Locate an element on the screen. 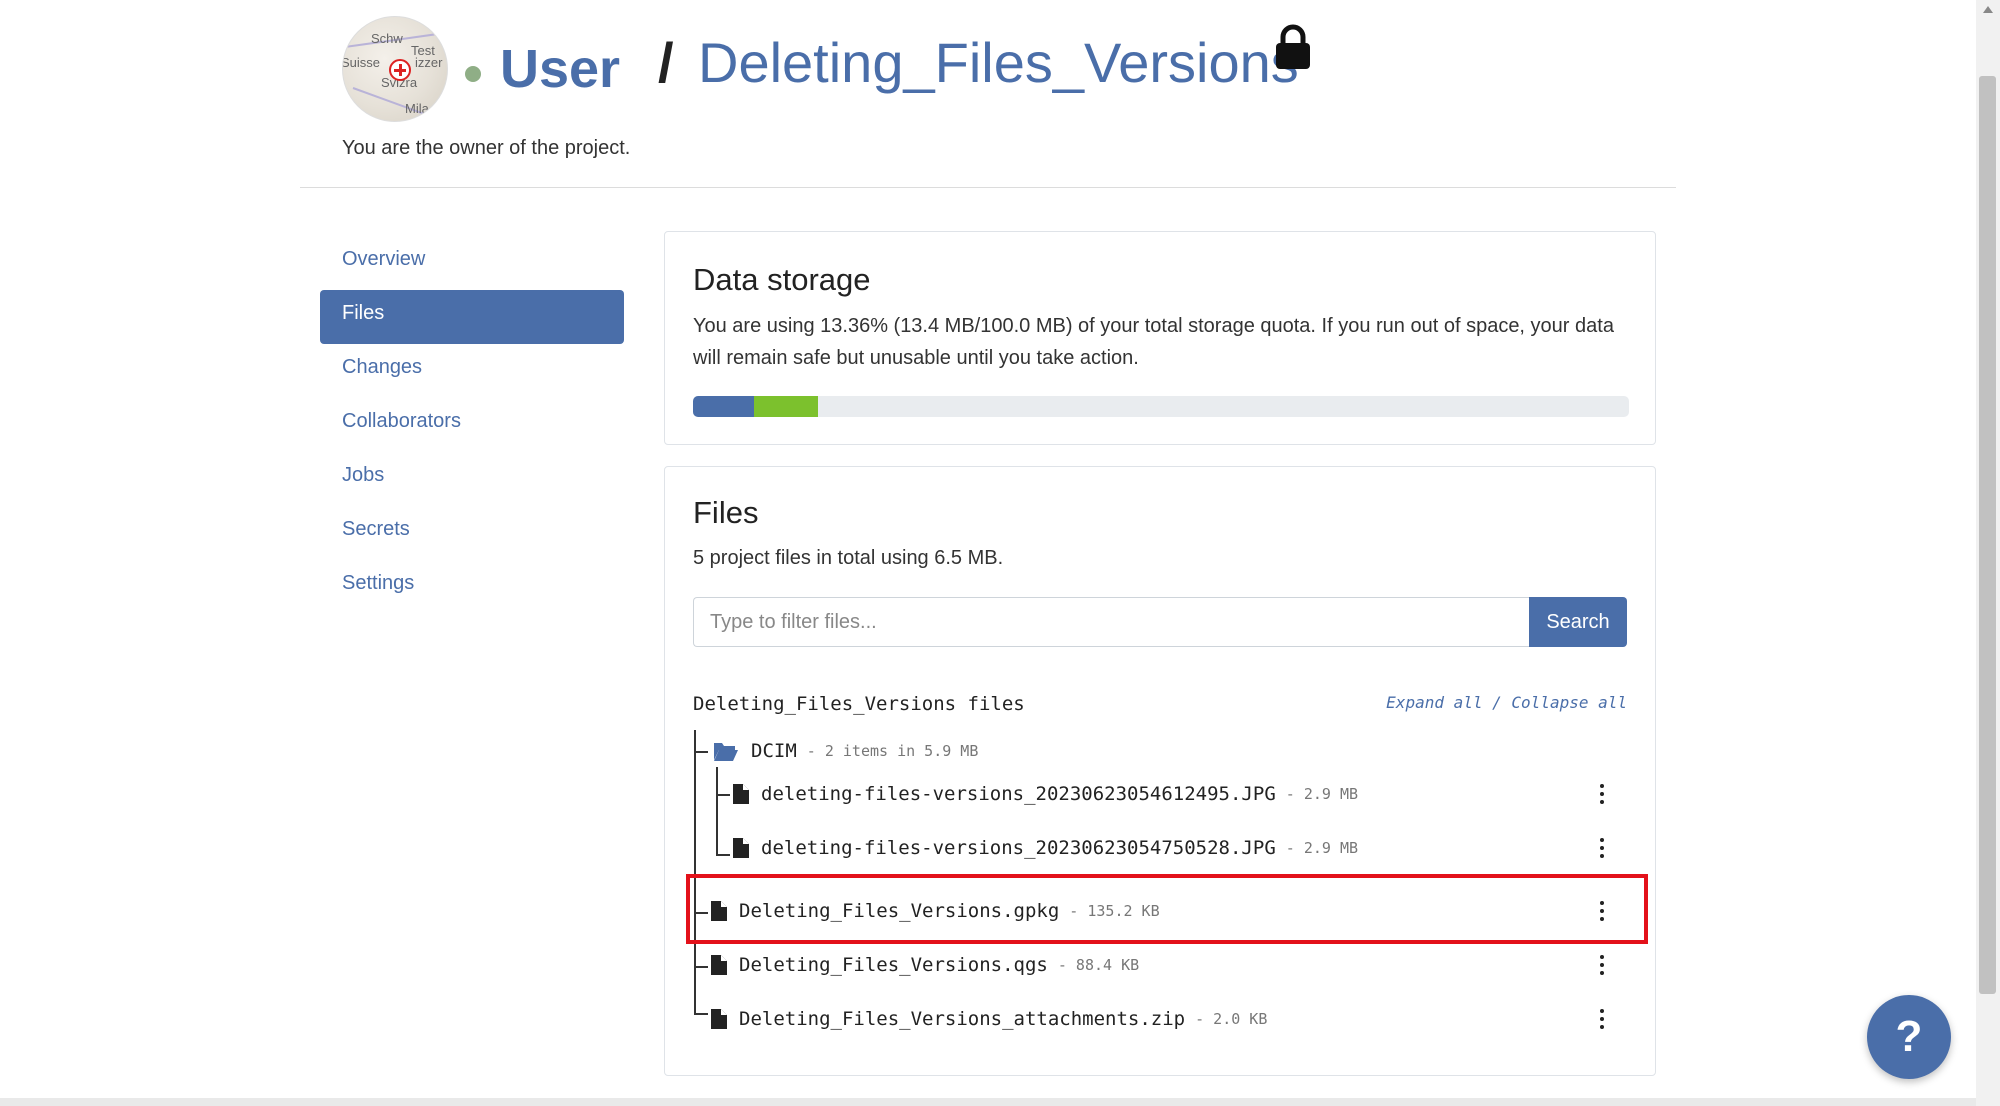 This screenshot has width=2000, height=1106. collapse-all-link: Collapse all is located at coordinates (1569, 702).